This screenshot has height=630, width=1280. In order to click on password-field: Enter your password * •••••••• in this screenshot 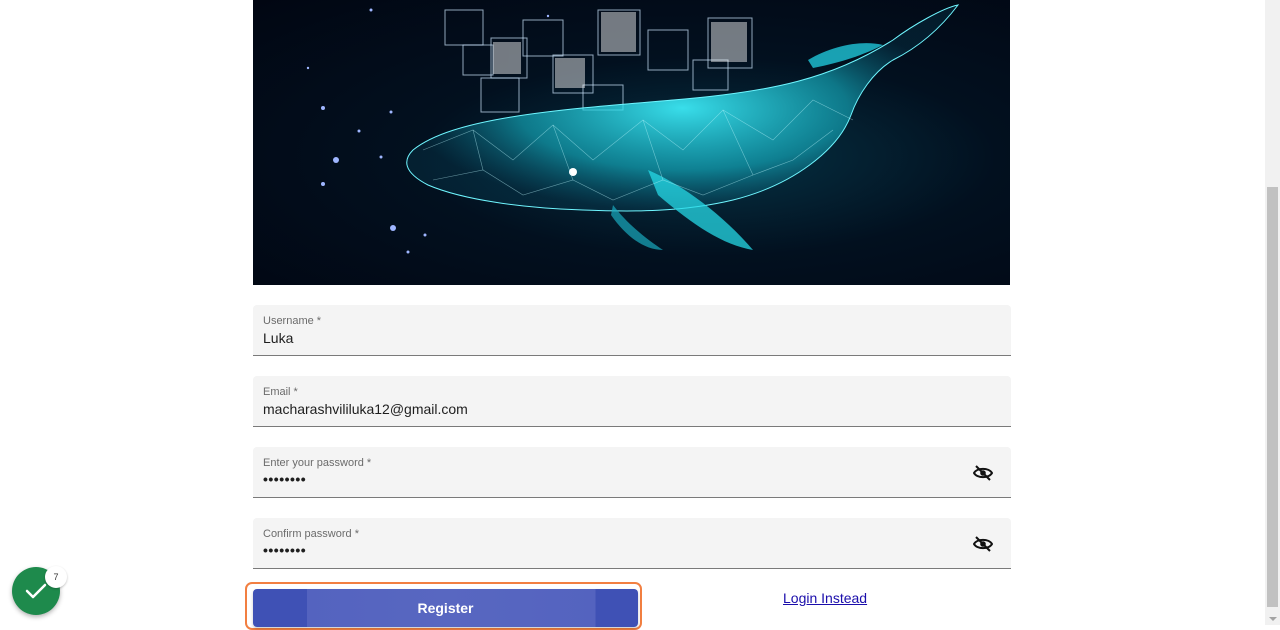, I will do `click(632, 472)`.